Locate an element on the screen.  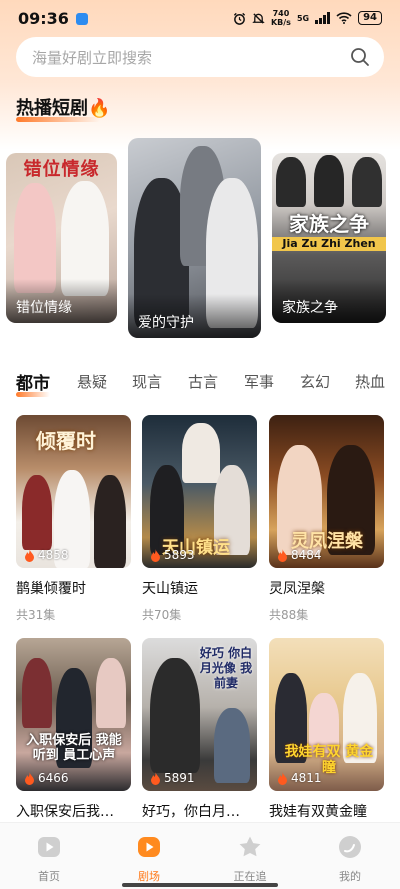
play-icon is located at coordinates (49, 847).